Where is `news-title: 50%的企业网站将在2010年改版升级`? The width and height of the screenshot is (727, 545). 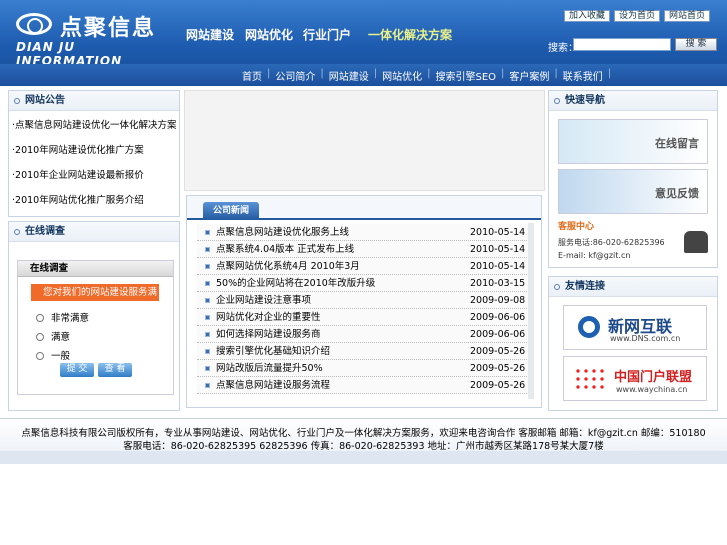 news-title: 50%的企业网站将在2010年改版升级 is located at coordinates (295, 283).